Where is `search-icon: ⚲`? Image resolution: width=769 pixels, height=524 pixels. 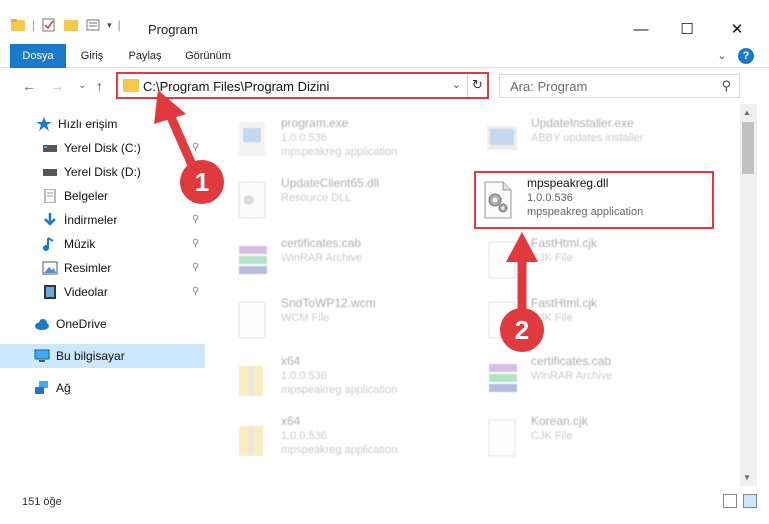 search-icon: ⚲ is located at coordinates (726, 86).